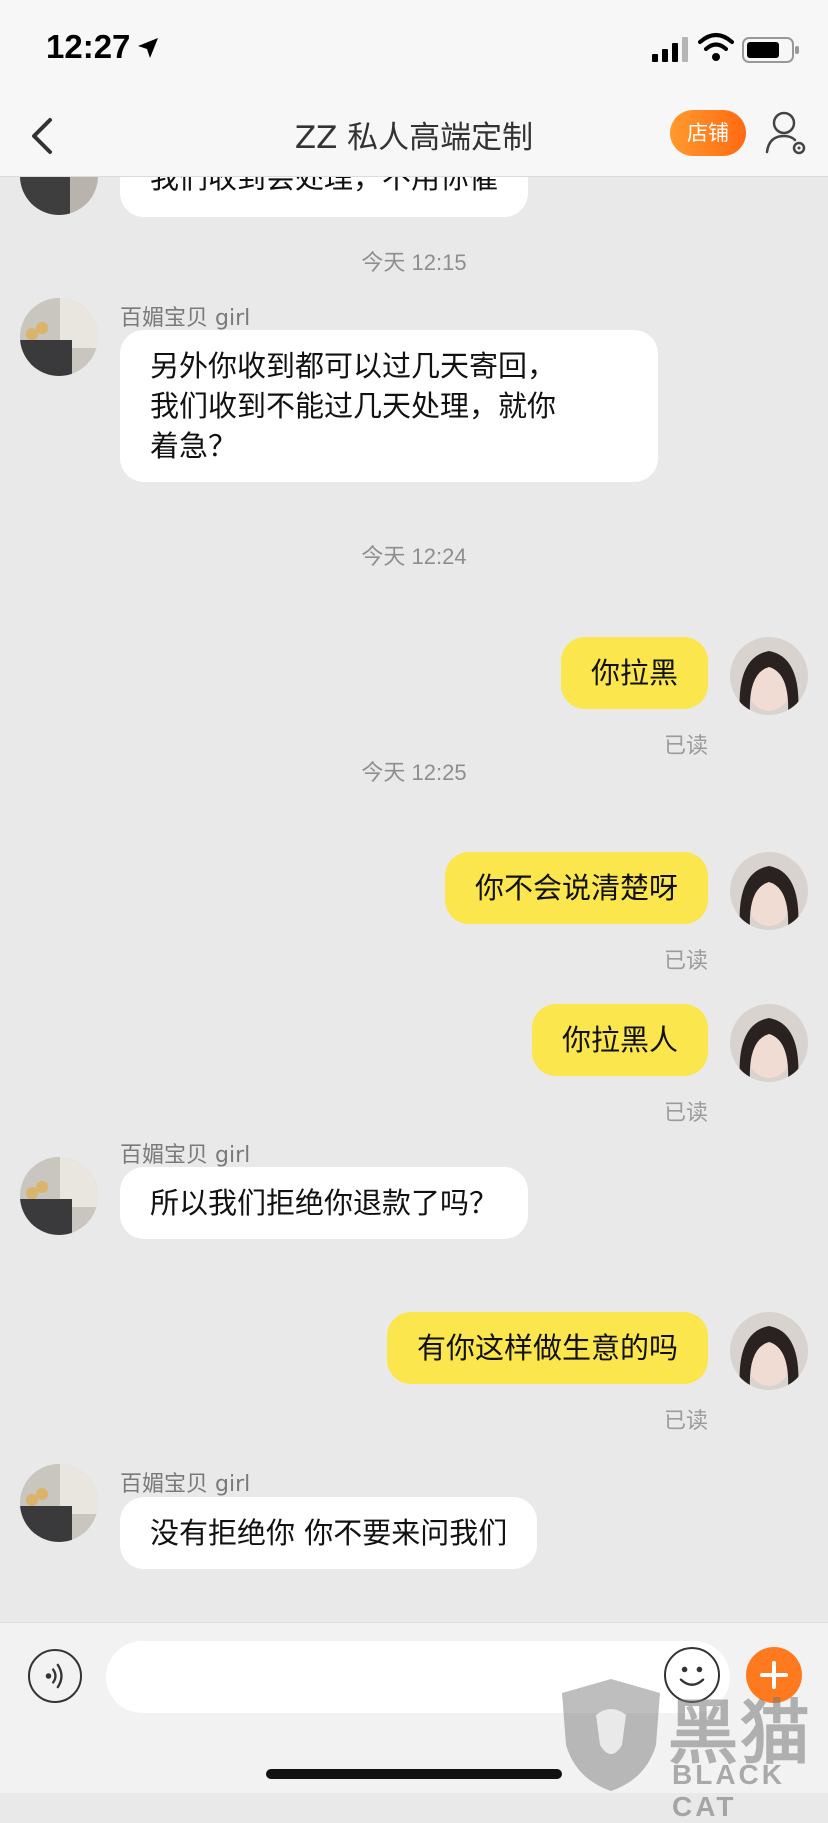  What do you see at coordinates (414, 772) in the screenshot?
I see `message-timestamp: 今天 12:25` at bounding box center [414, 772].